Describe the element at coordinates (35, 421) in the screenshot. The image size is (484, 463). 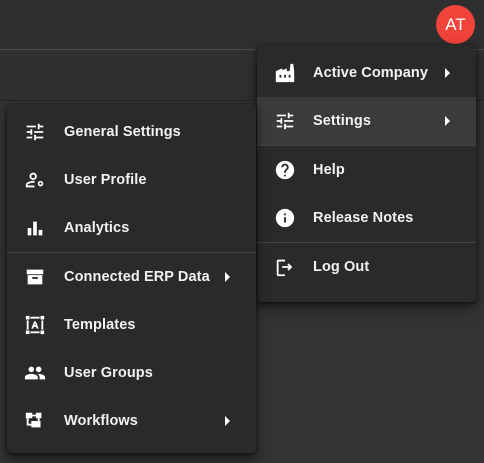
I see `workflow-icon` at that location.